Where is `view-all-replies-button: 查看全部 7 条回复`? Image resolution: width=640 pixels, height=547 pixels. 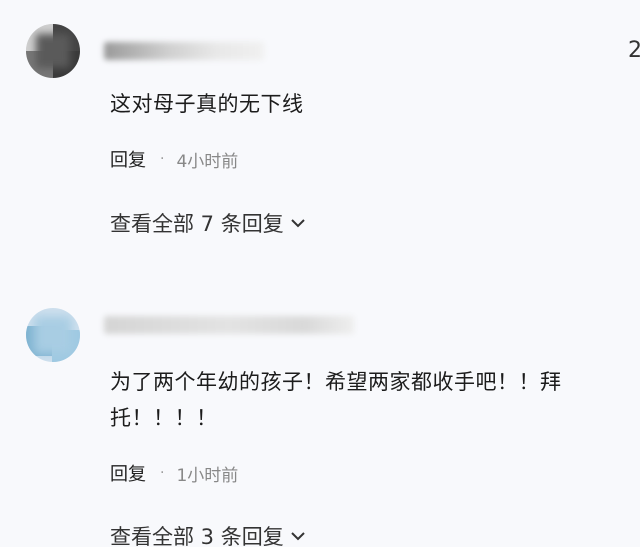
view-all-replies-button: 查看全部 7 条回复 is located at coordinates (208, 223).